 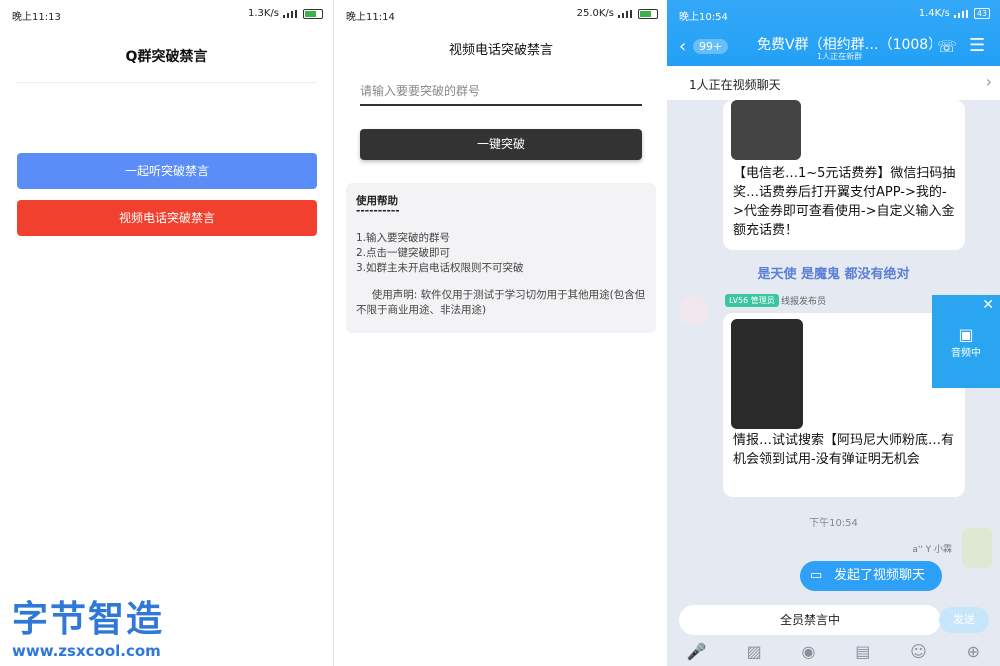 I want to click on floating-call-window: ✕ ▣ 音频中, so click(x=966, y=341).